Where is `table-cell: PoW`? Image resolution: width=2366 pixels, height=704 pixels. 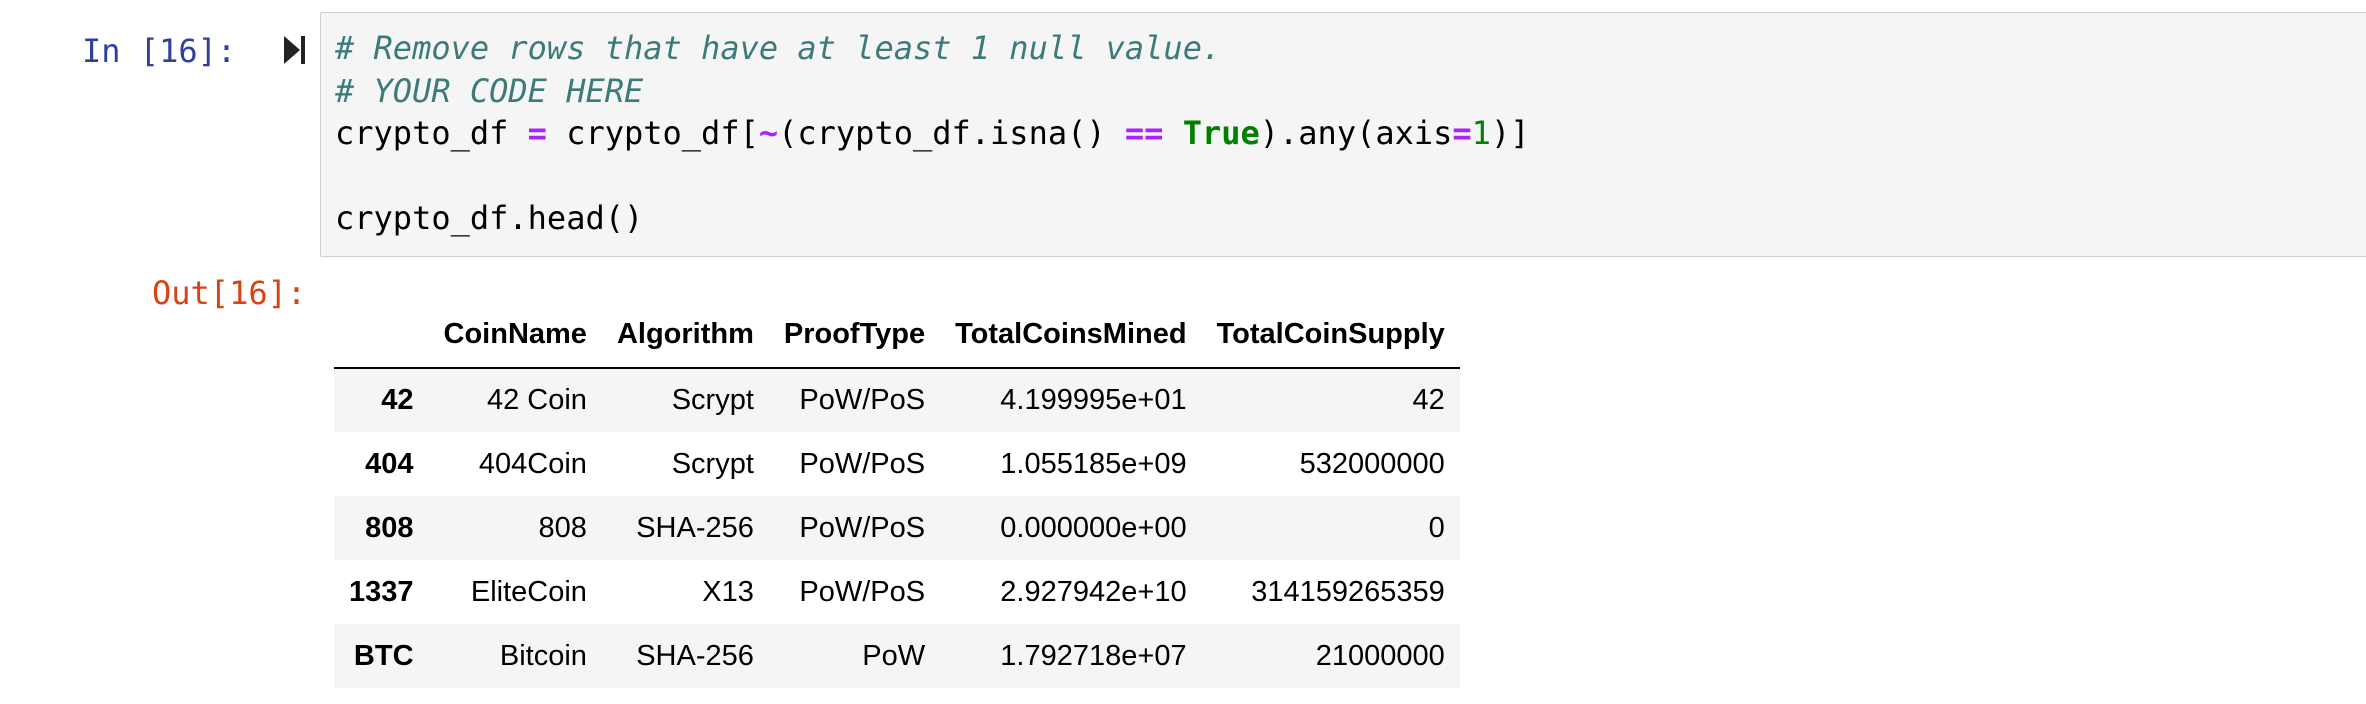 table-cell: PoW is located at coordinates (894, 655).